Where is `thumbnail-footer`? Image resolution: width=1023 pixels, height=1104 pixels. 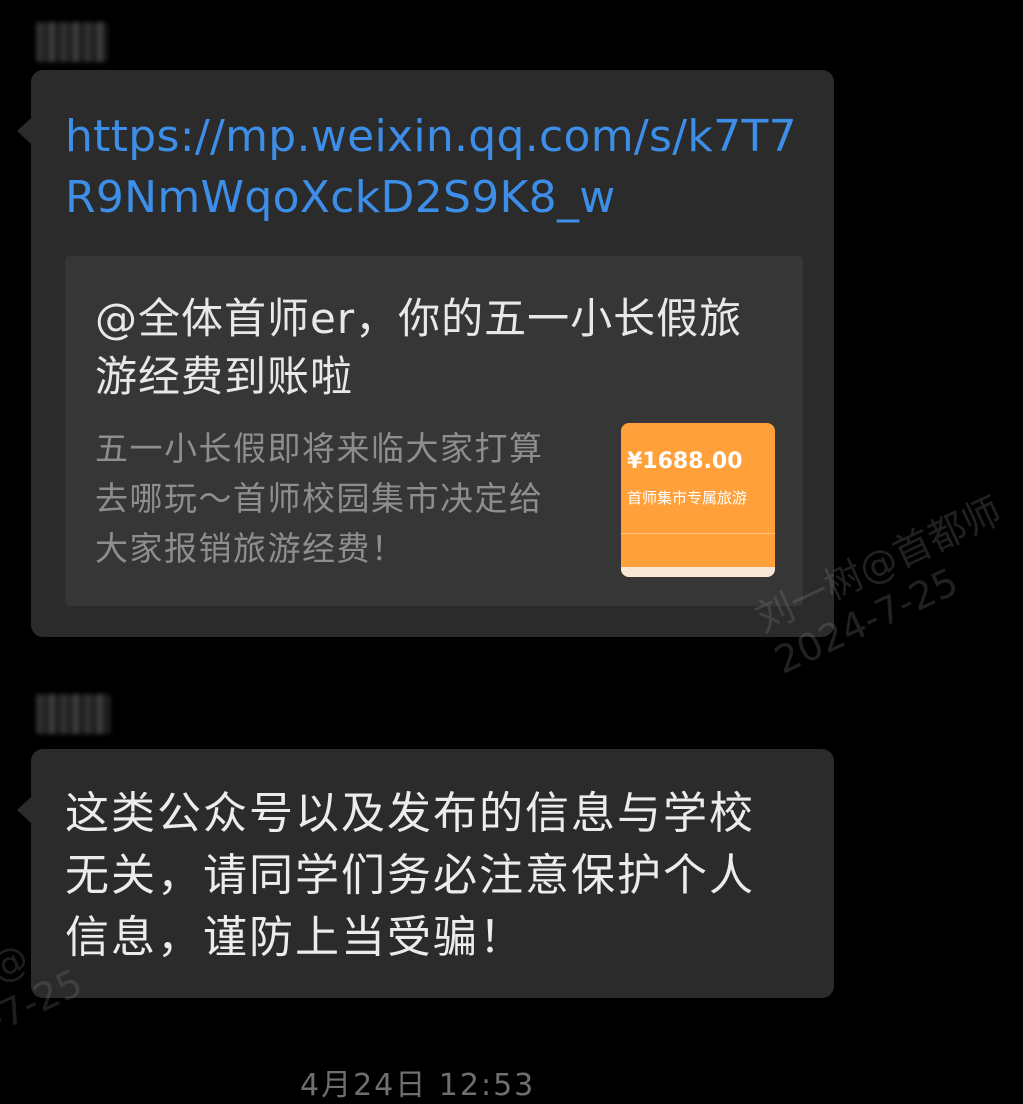 thumbnail-footer is located at coordinates (698, 572).